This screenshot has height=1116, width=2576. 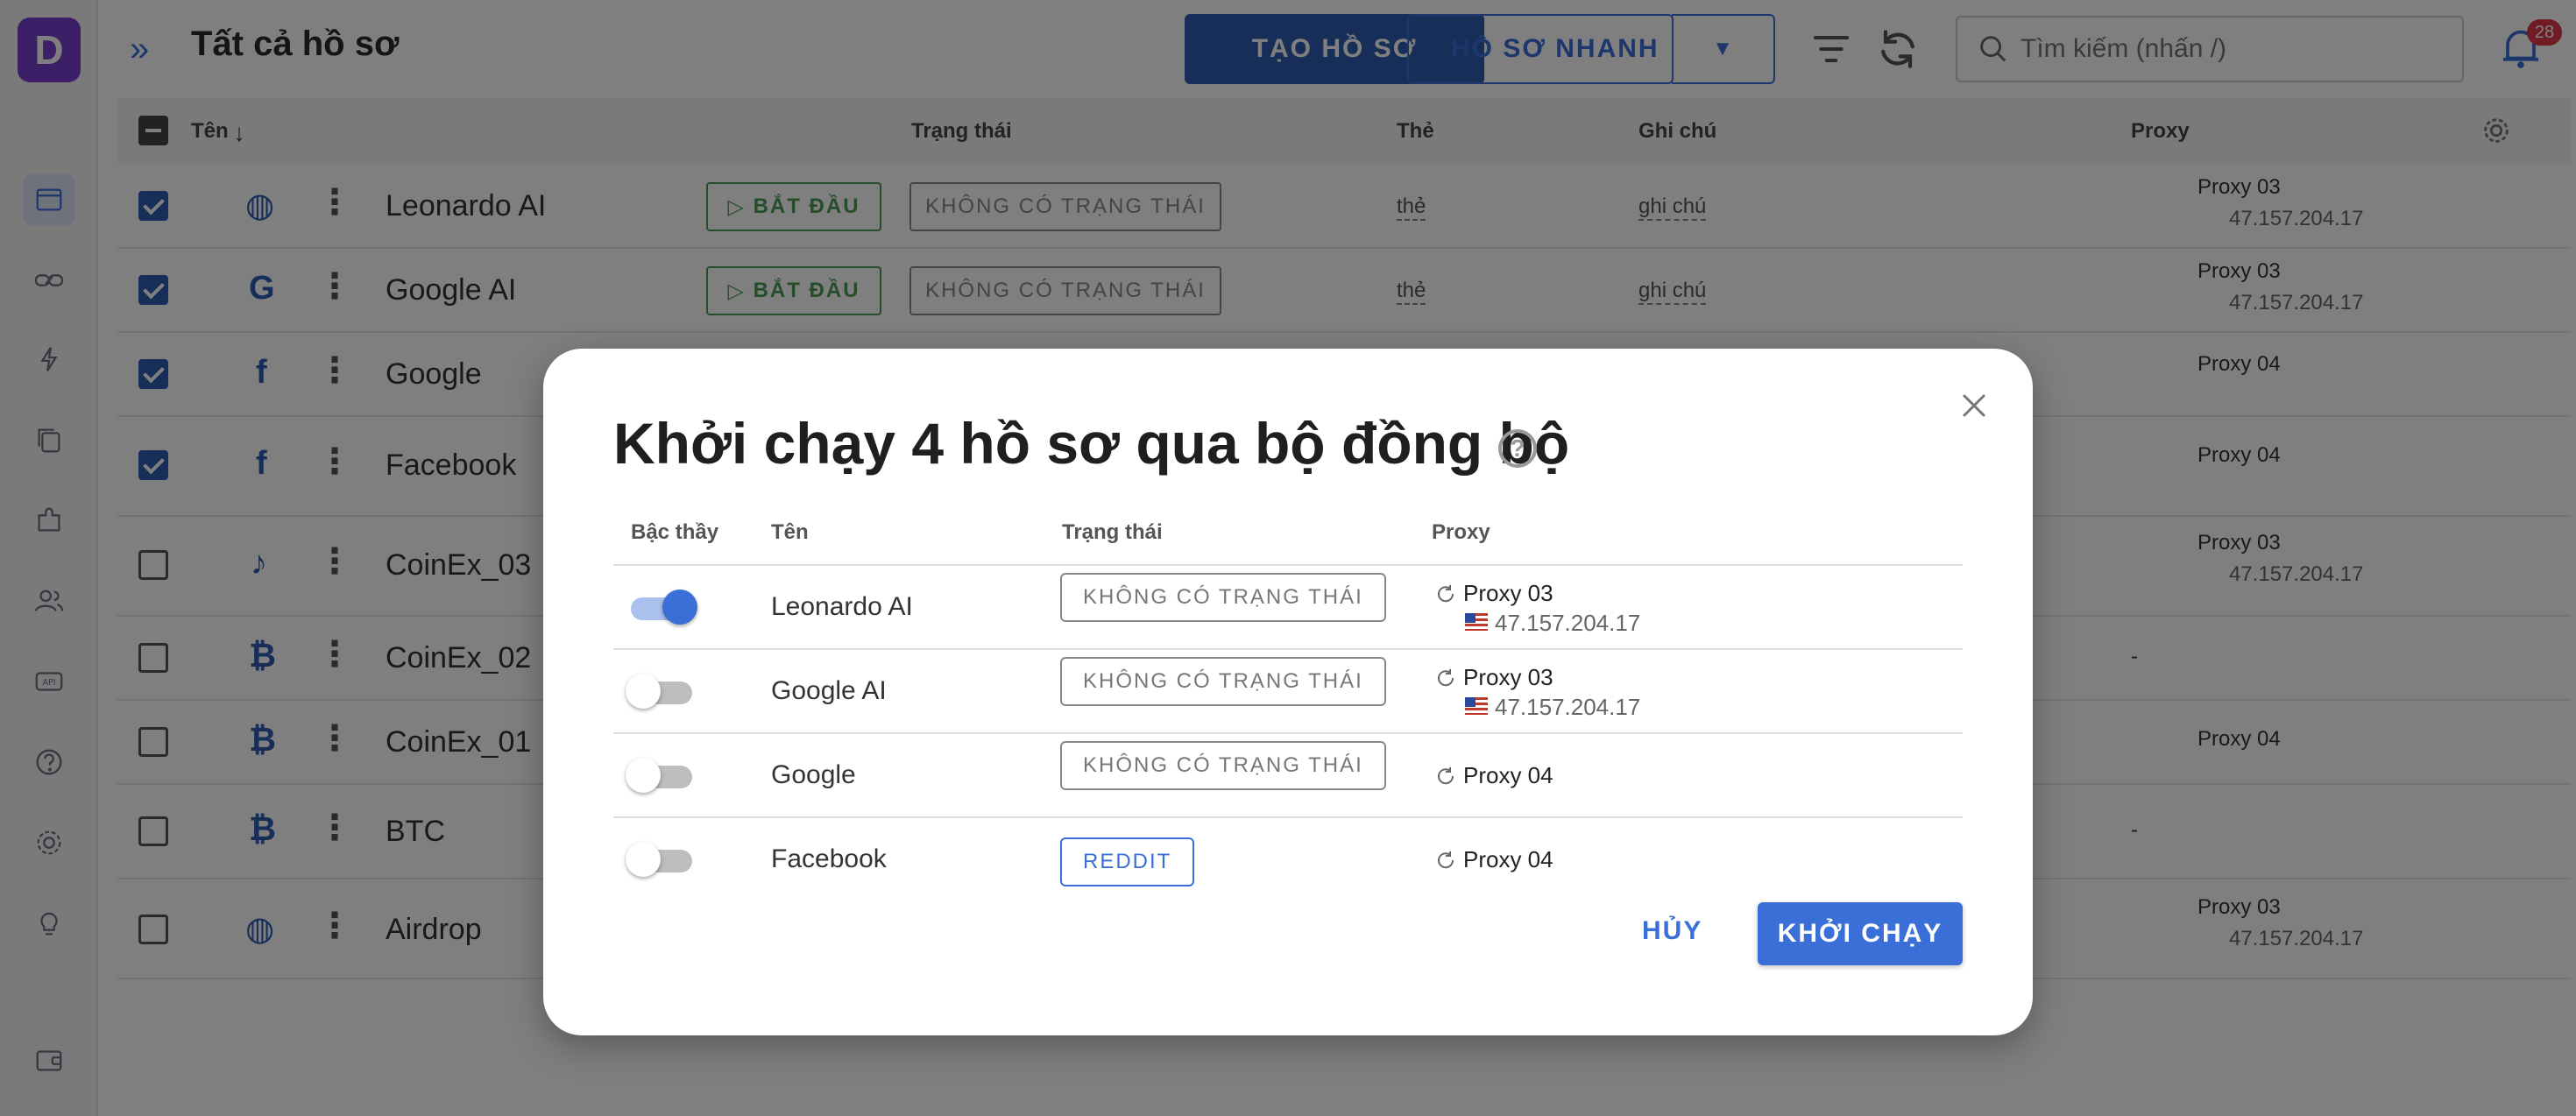 What do you see at coordinates (1112, 532) in the screenshot?
I see `column-status: Trạng thái` at bounding box center [1112, 532].